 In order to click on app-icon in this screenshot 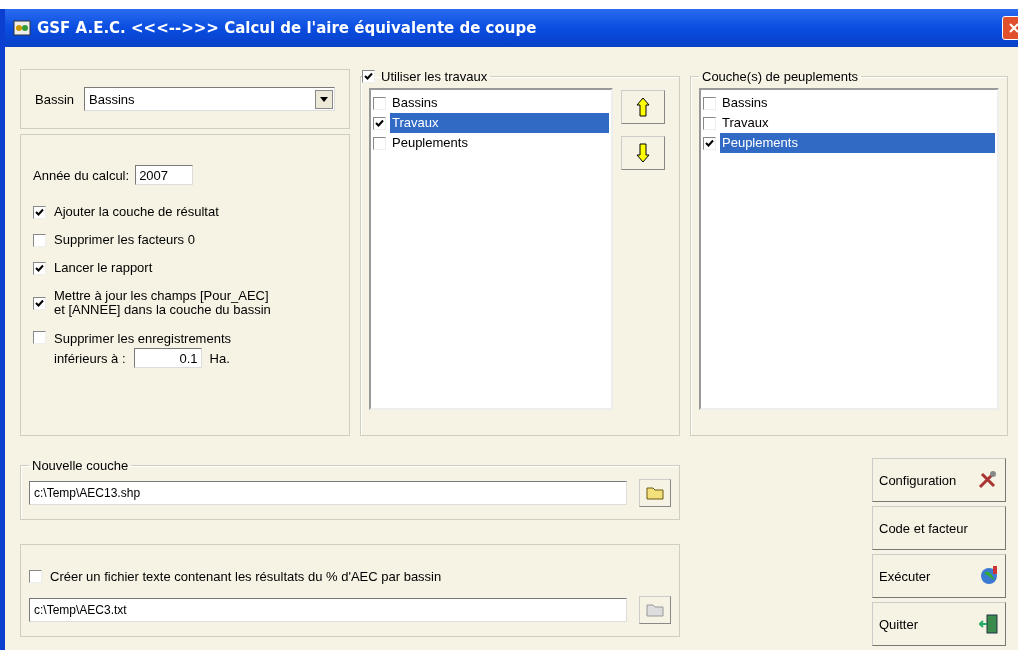, I will do `click(22, 28)`.